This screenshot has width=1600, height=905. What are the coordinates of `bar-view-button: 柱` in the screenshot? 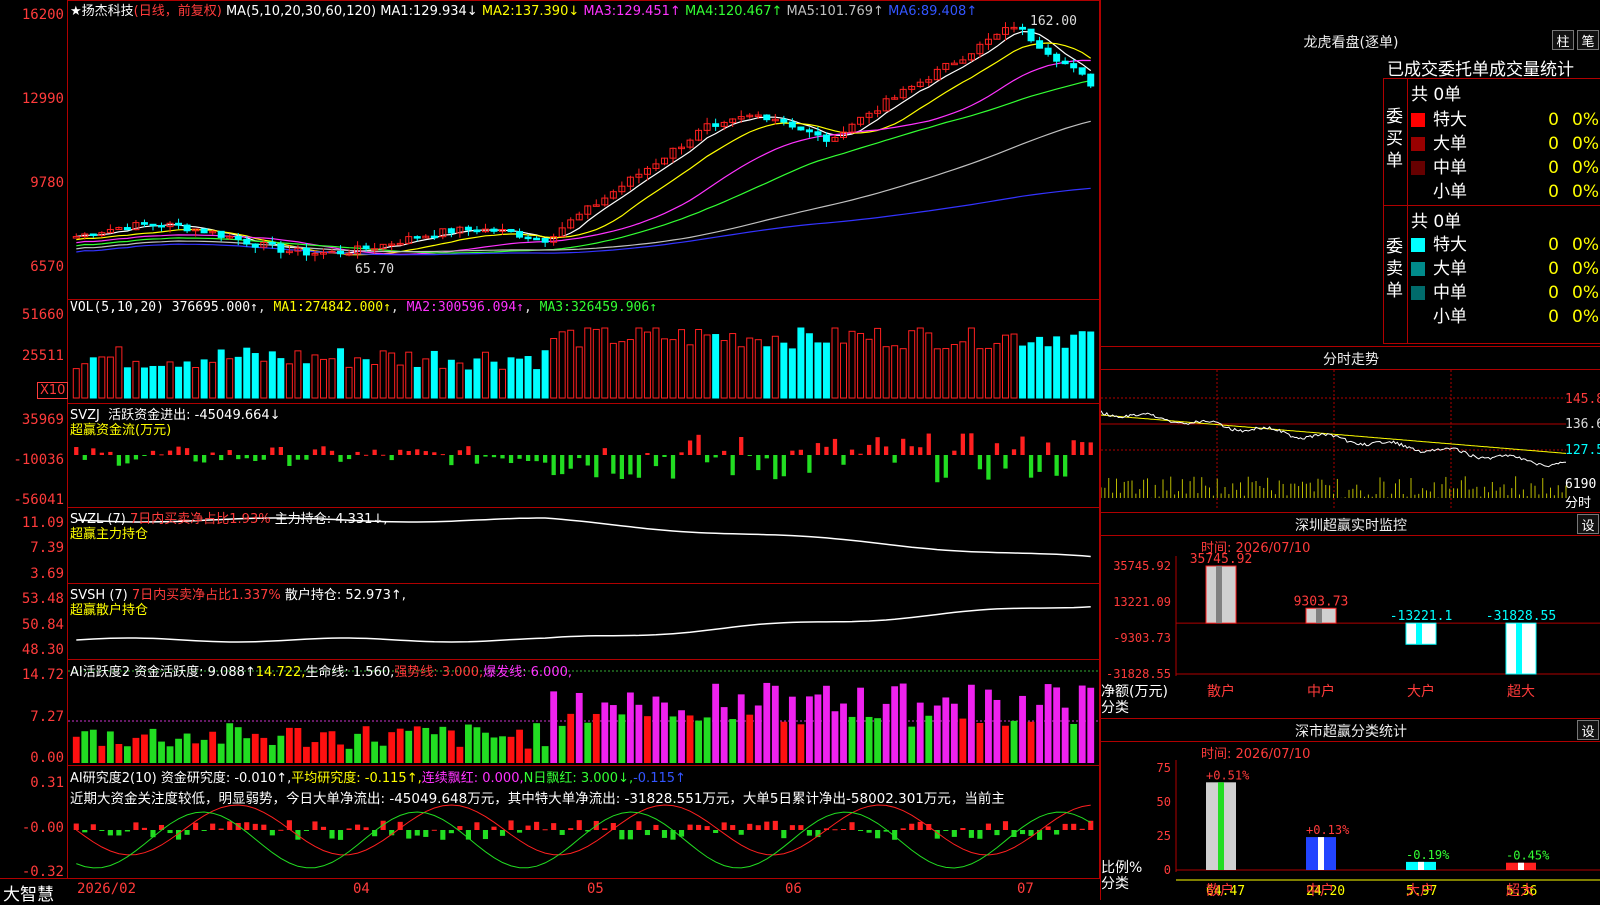 It's located at (1563, 40).